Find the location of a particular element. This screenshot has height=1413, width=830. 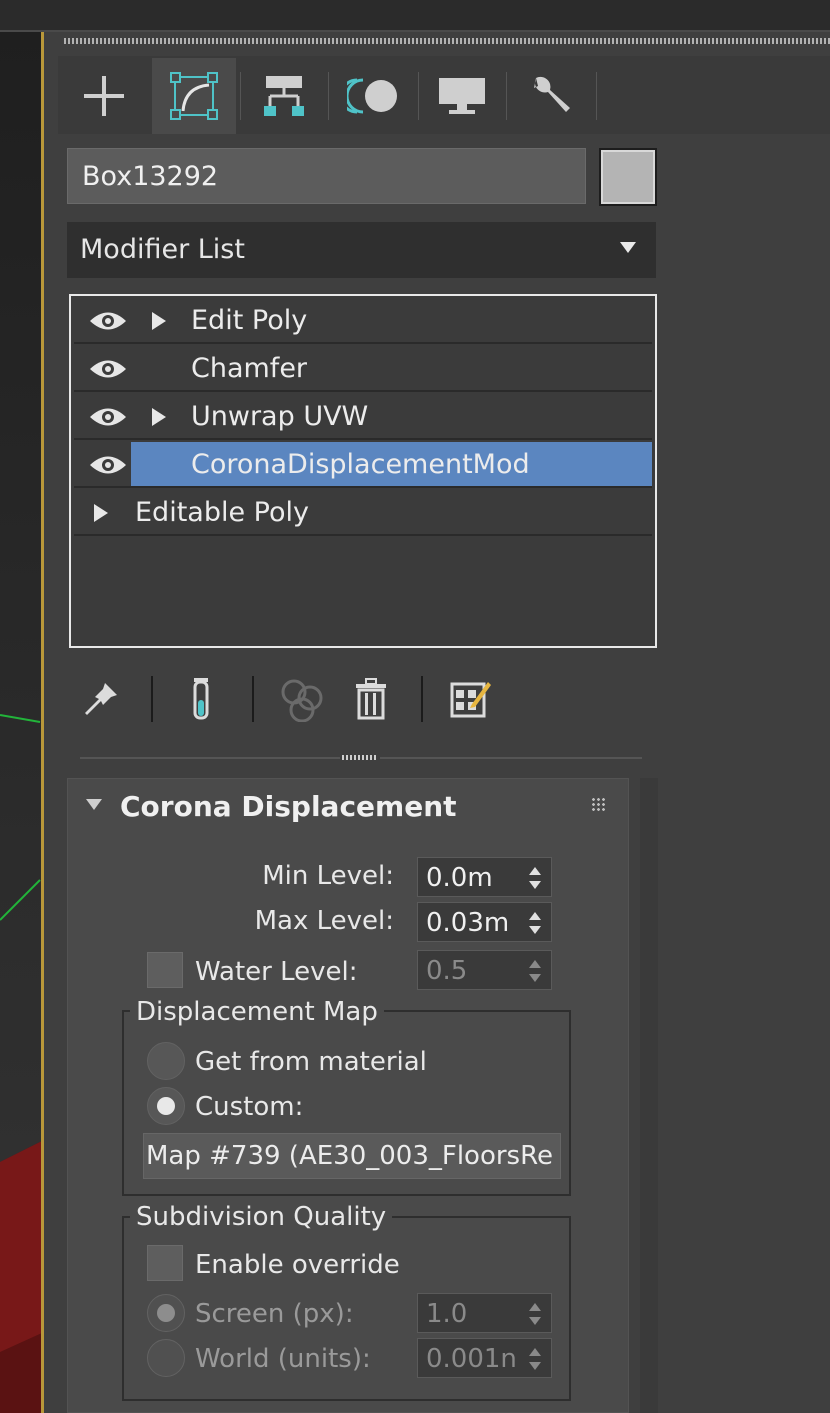

configure-modifier-sets-button is located at coordinates (470, 699).